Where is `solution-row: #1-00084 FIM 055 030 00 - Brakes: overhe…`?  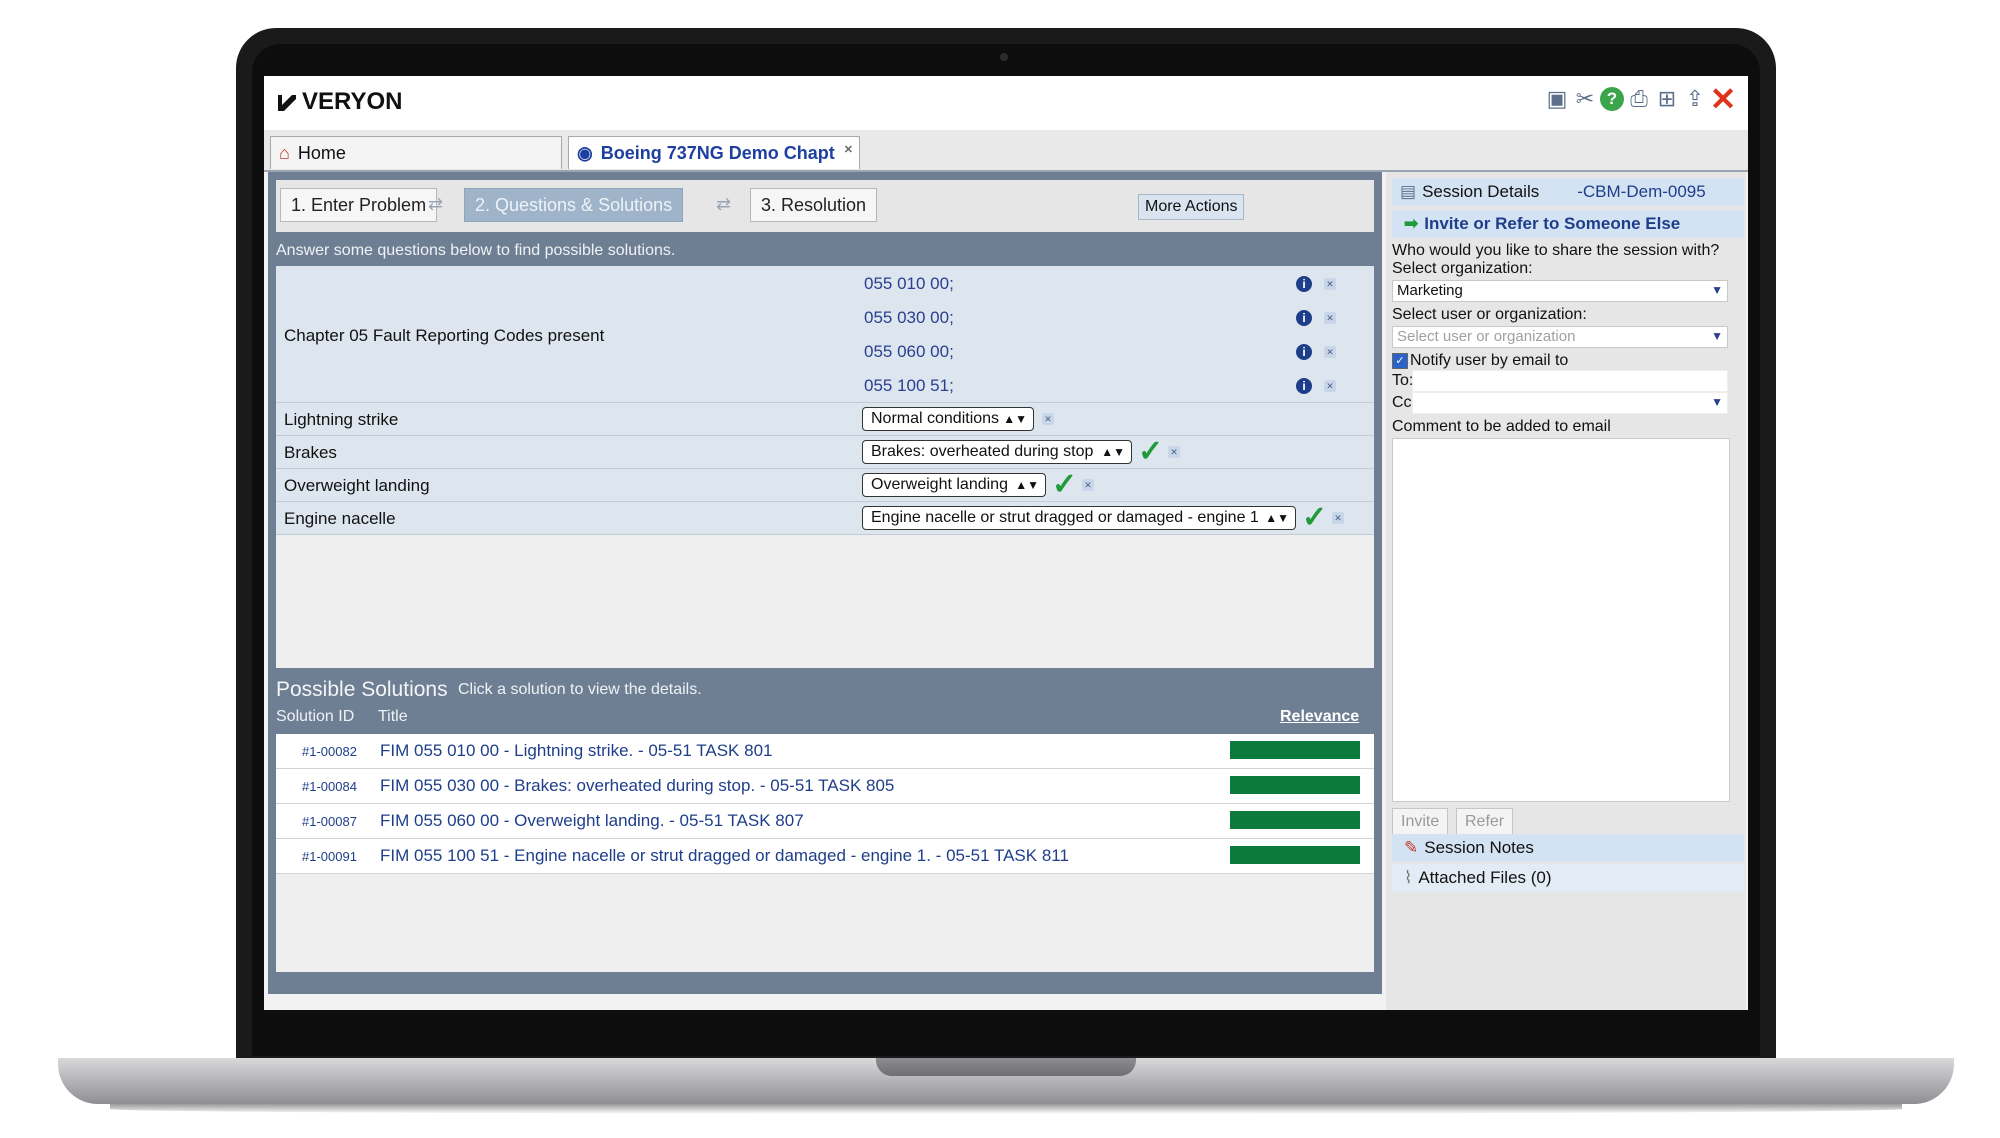
solution-row: #1-00084 FIM 055 030 00 - Brakes: overhe… is located at coordinates (825, 786).